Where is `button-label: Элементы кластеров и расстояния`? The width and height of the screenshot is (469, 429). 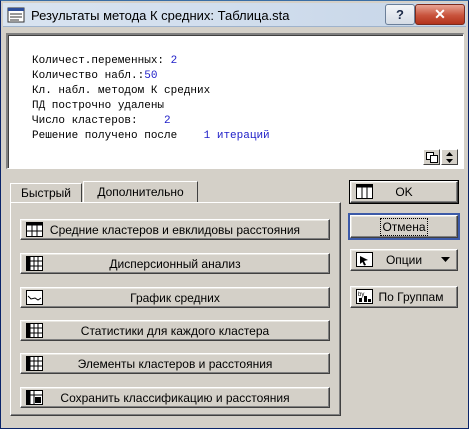
button-label: Элементы кластеров и расстояния is located at coordinates (175, 363).